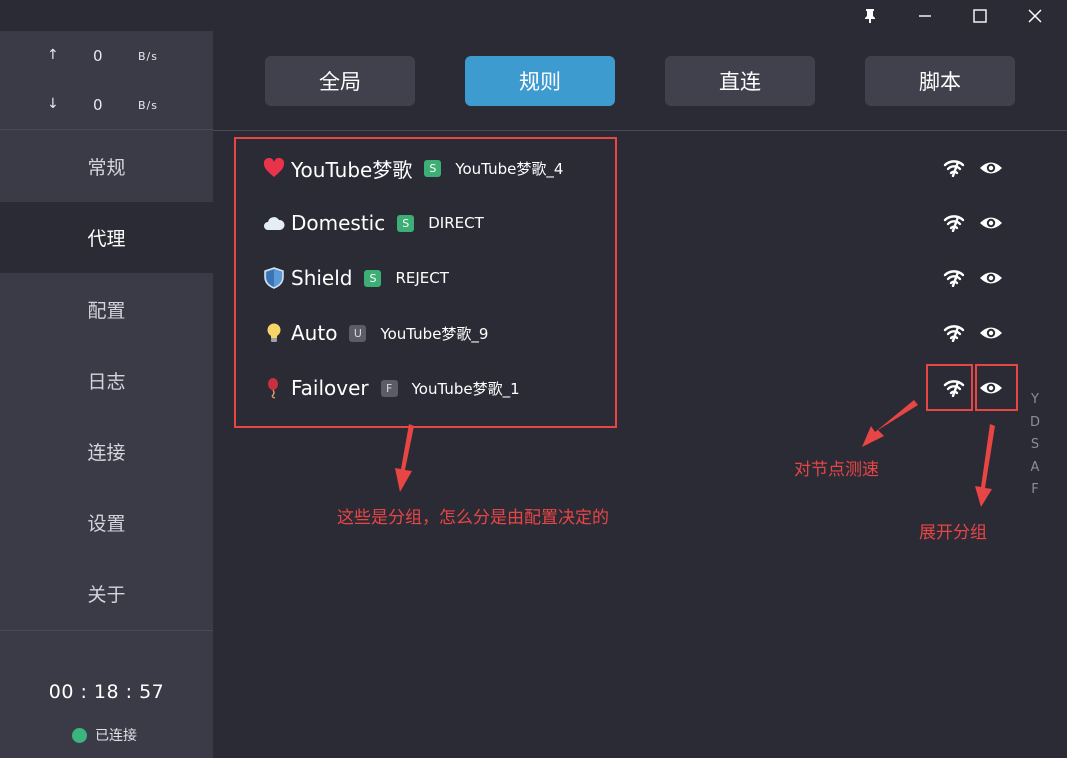  I want to click on mode-global-button: 全局, so click(340, 81).